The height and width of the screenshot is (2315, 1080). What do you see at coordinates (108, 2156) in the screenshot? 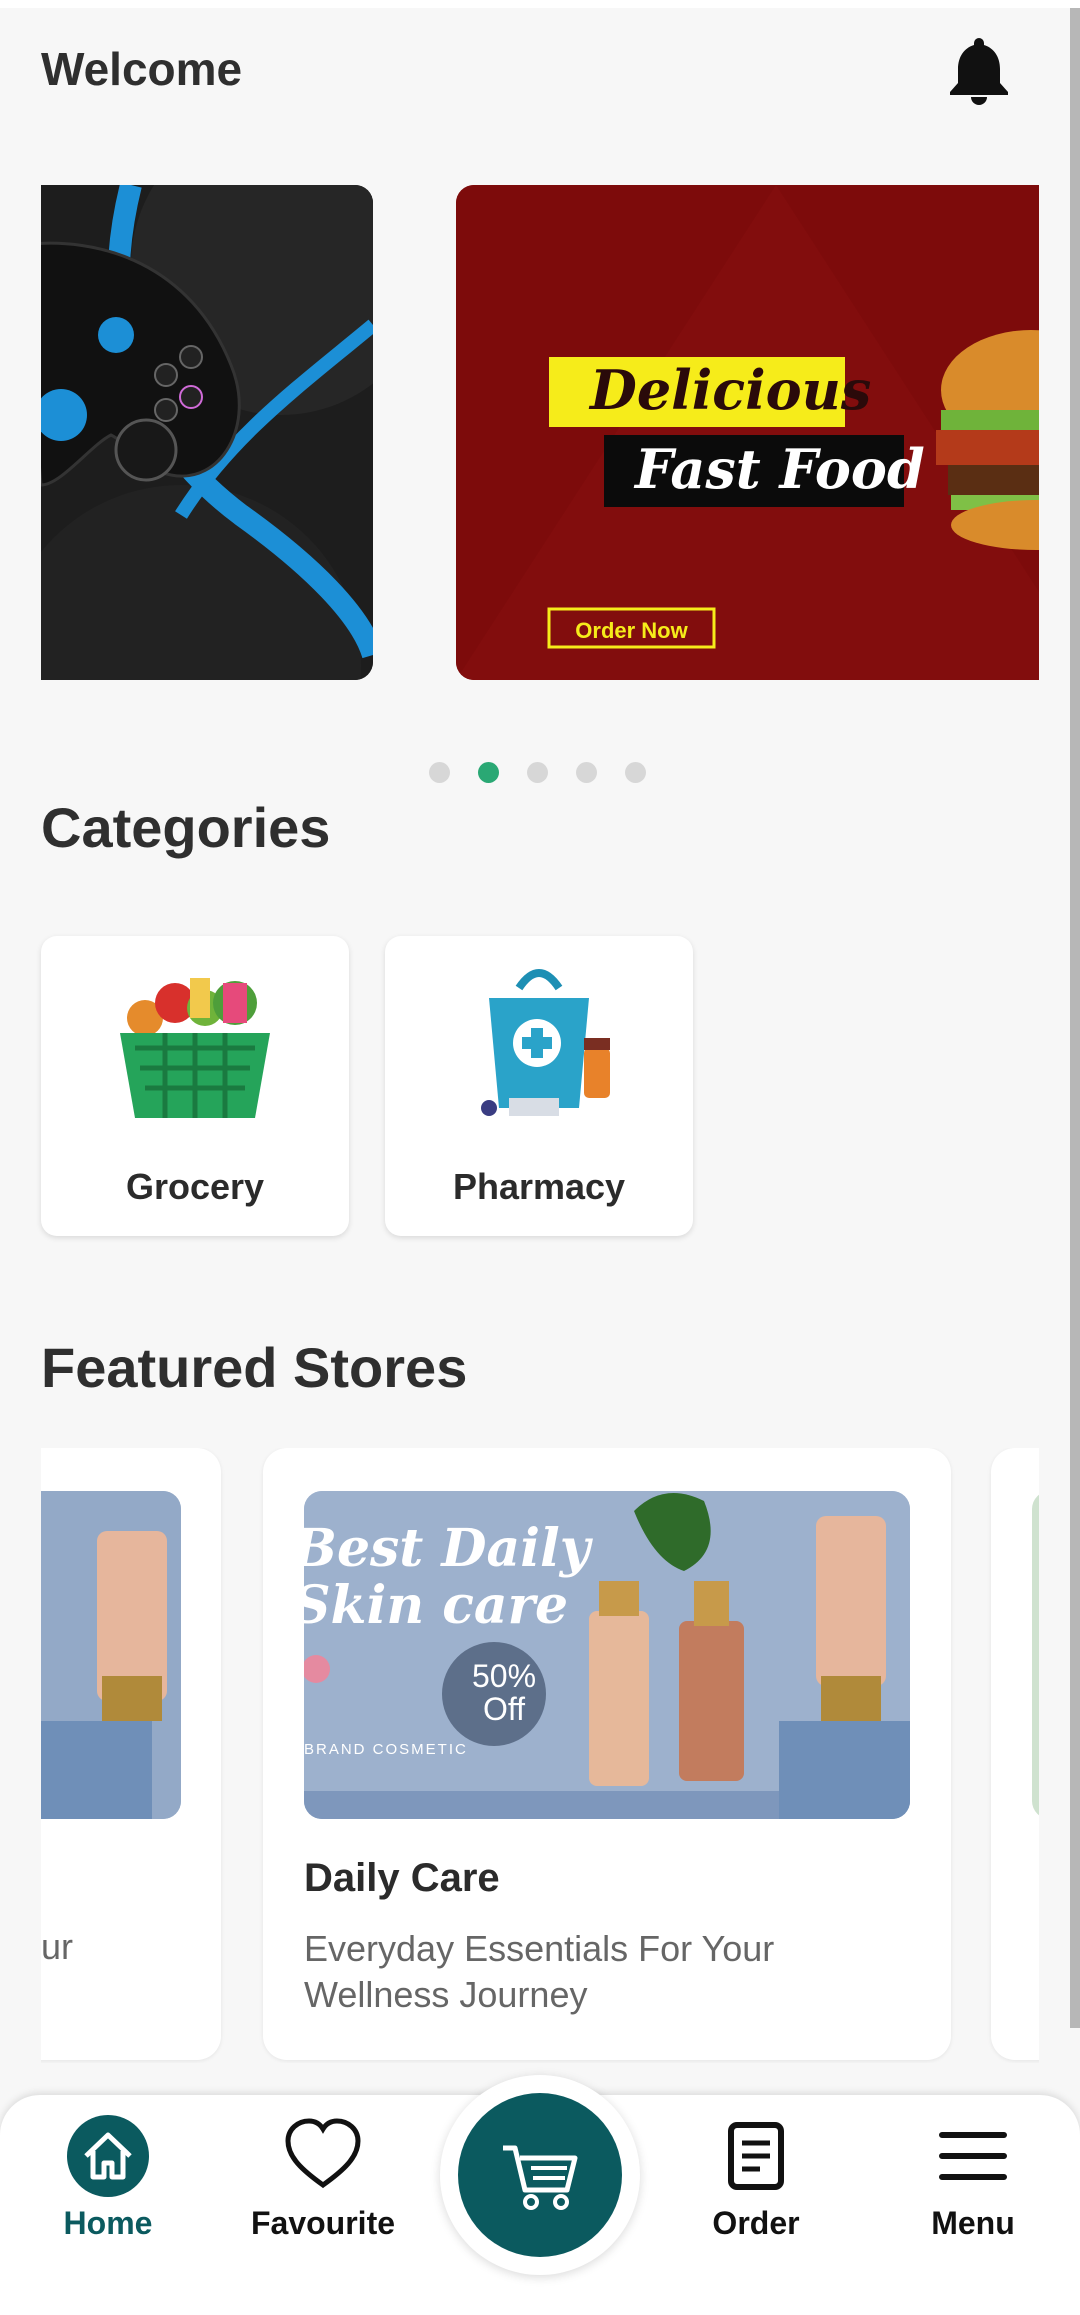
I see `home-icon` at bounding box center [108, 2156].